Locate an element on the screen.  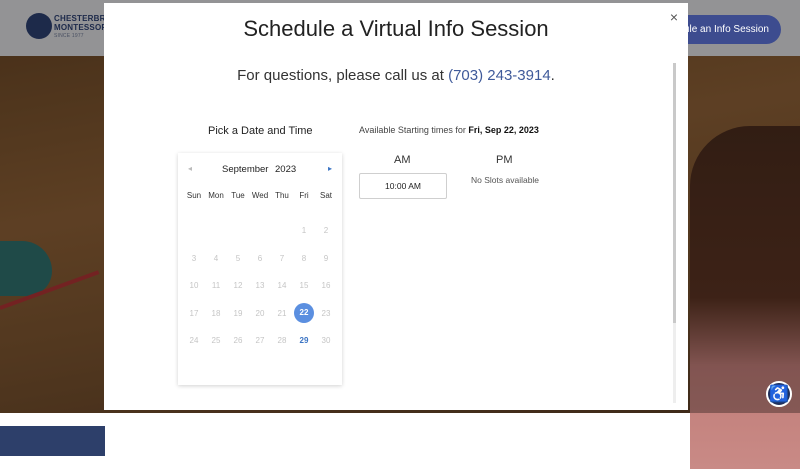
weekday-label: Sun is located at coordinates (194, 195).